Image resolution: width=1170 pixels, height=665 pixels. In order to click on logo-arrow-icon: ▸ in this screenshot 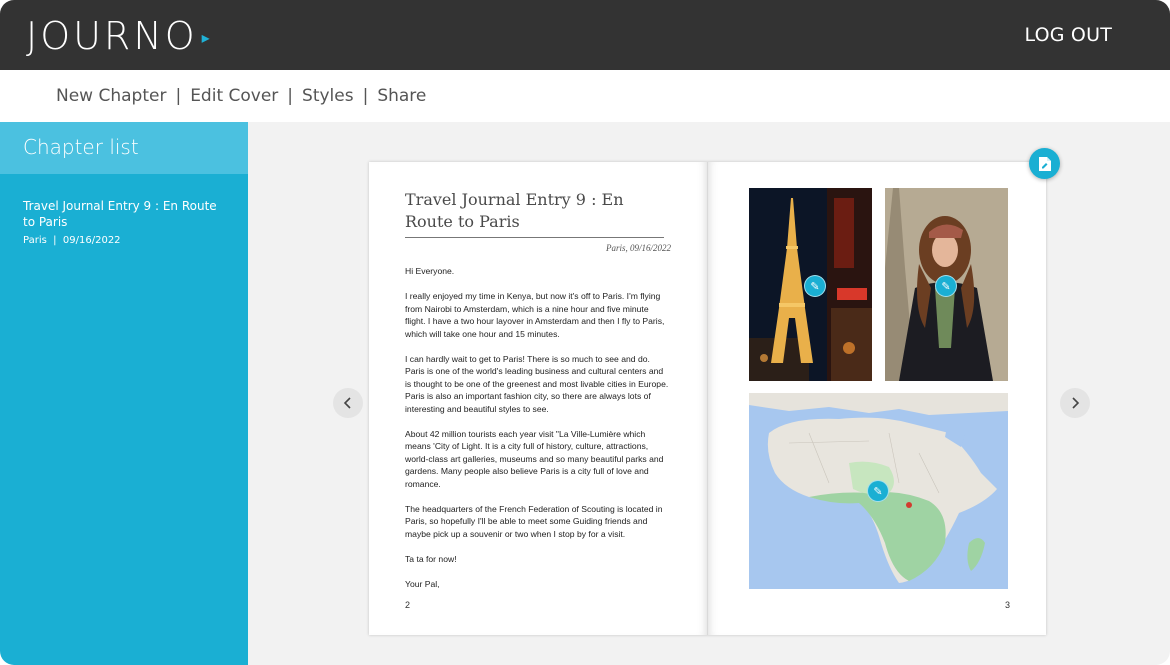, I will do `click(205, 38)`.